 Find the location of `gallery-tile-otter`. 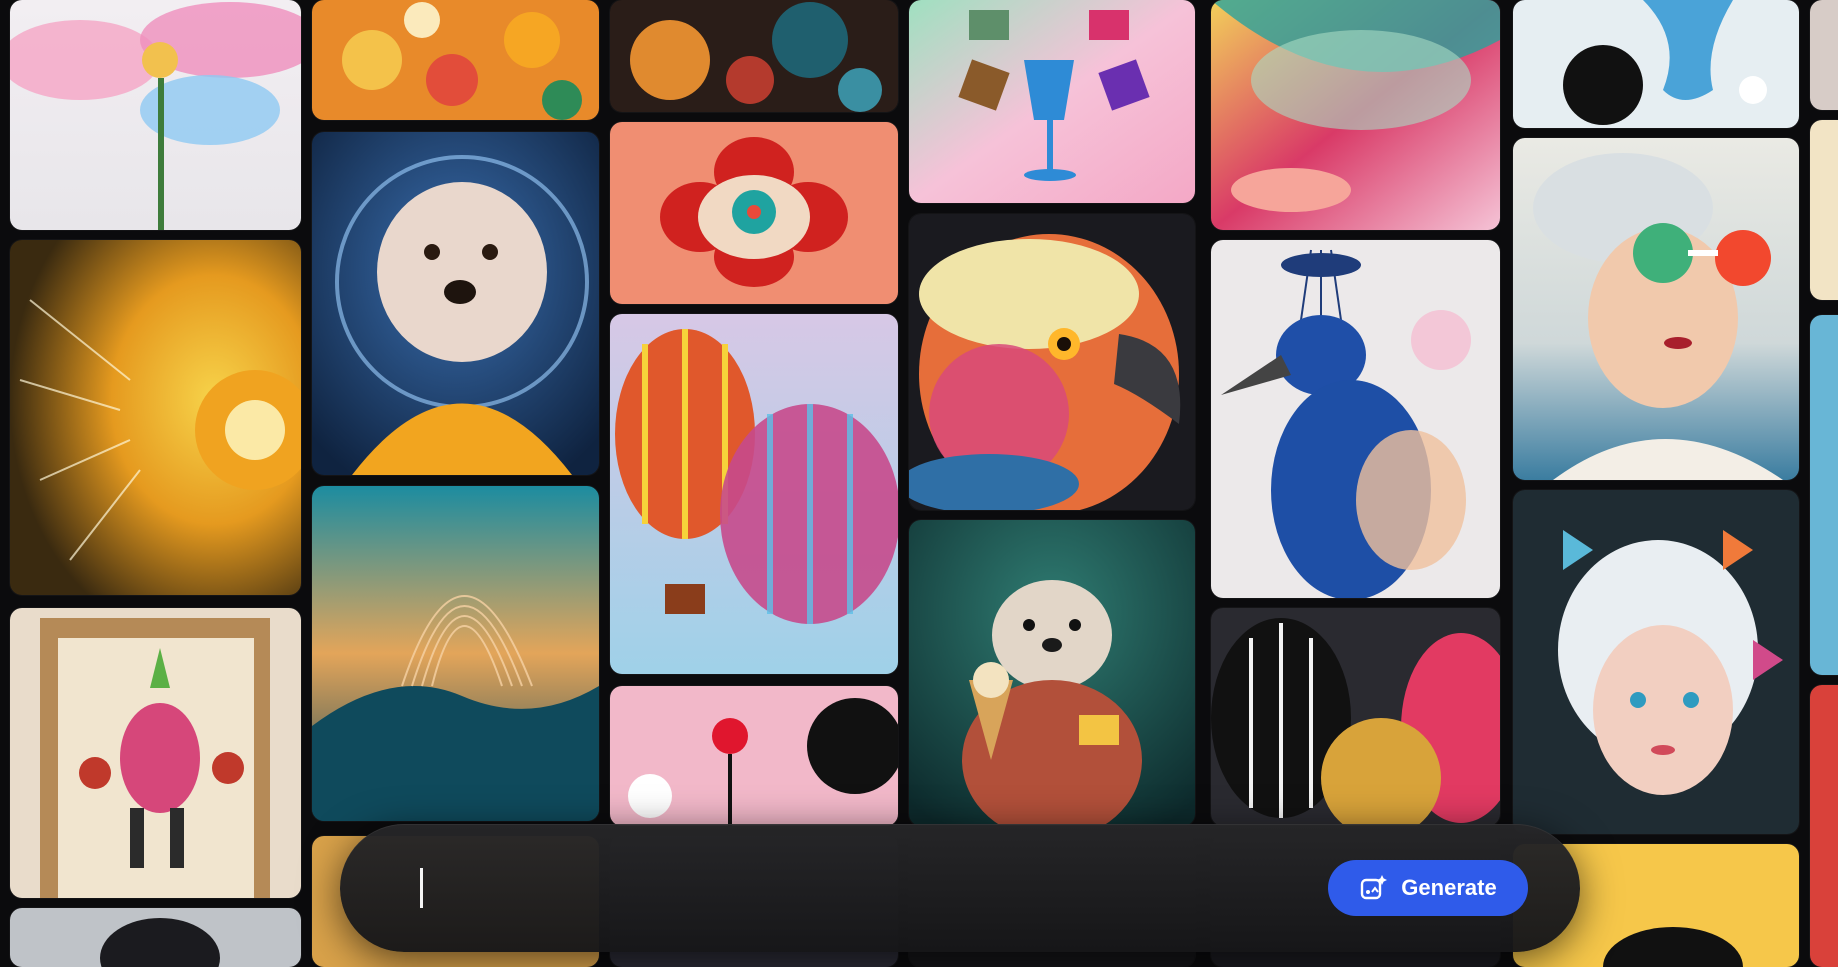

gallery-tile-otter is located at coordinates (1052, 673).